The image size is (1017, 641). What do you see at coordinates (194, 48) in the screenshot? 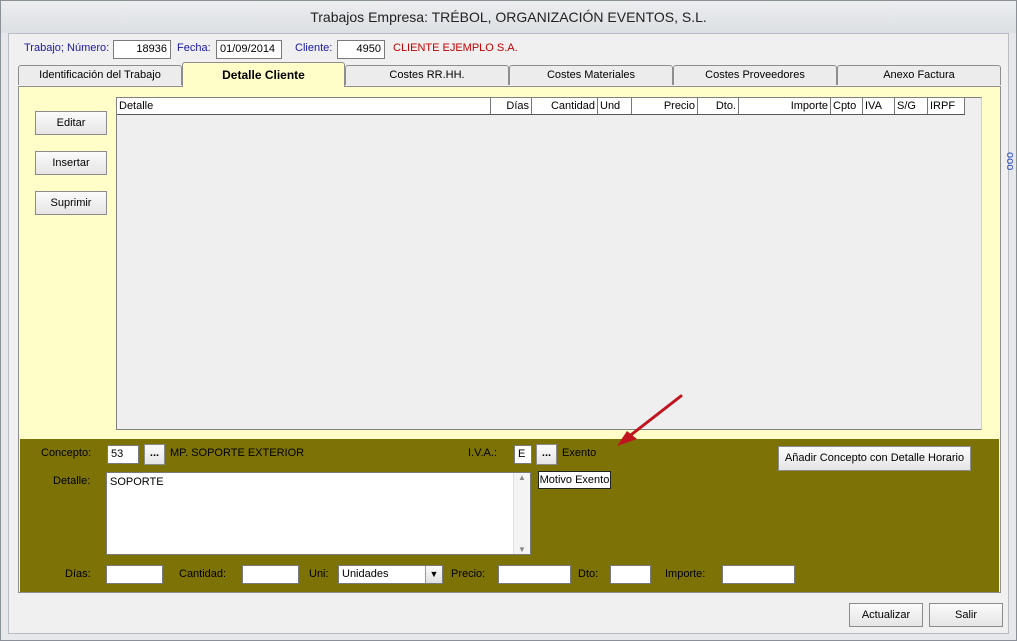
I see `fecha-label: Fecha:` at bounding box center [194, 48].